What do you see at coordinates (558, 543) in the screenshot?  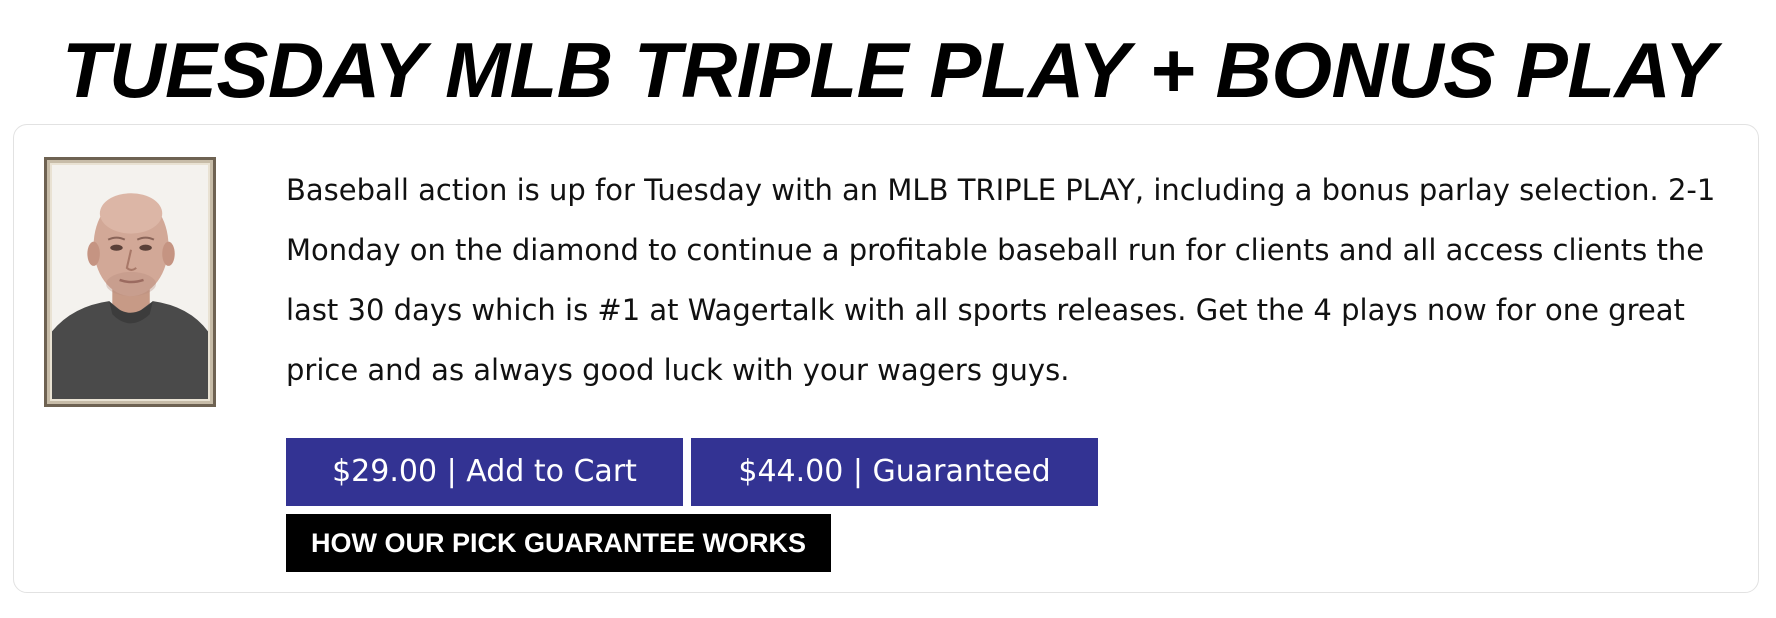 I see `pick-guarantee-info-button: HOW OUR PICK GUARANTEE WORKS` at bounding box center [558, 543].